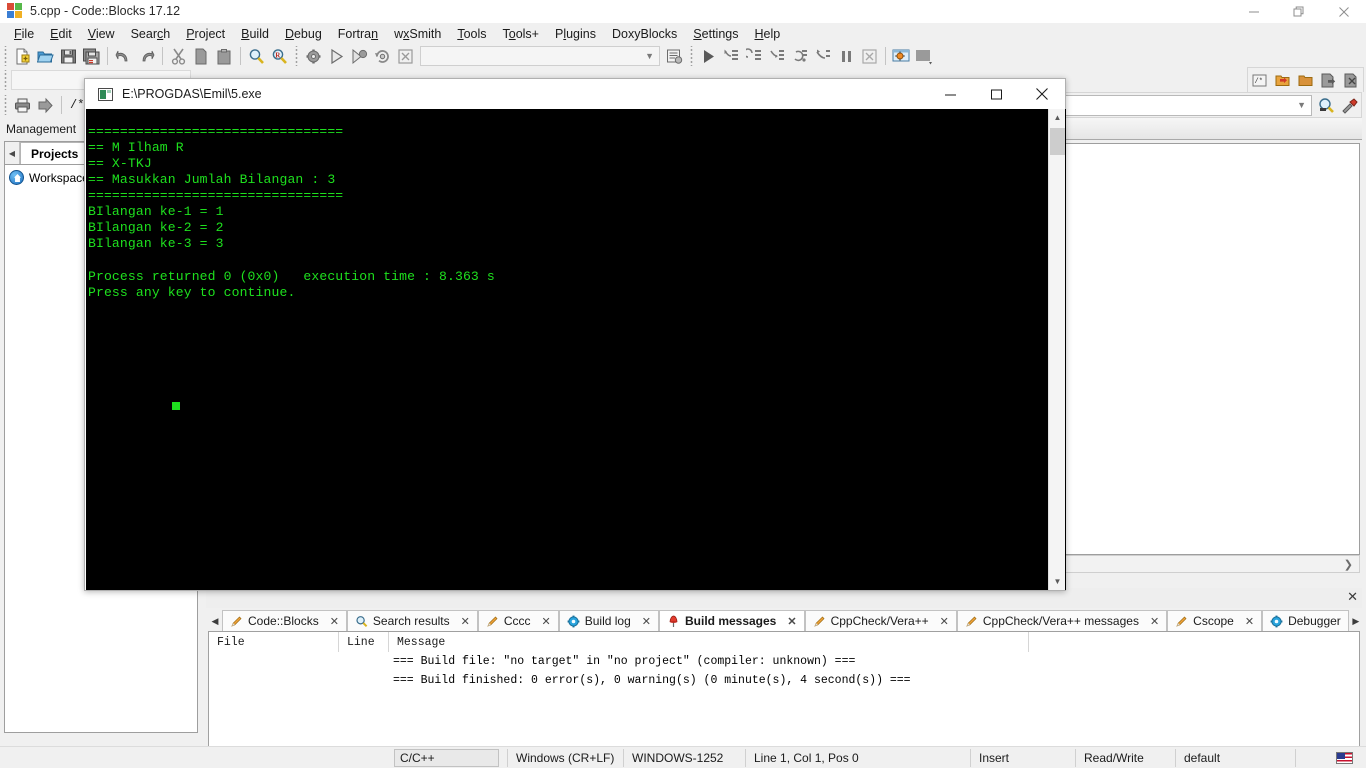 The width and height of the screenshot is (1366, 768). Describe the element at coordinates (101, 34) in the screenshot. I see `menu-view: View` at that location.